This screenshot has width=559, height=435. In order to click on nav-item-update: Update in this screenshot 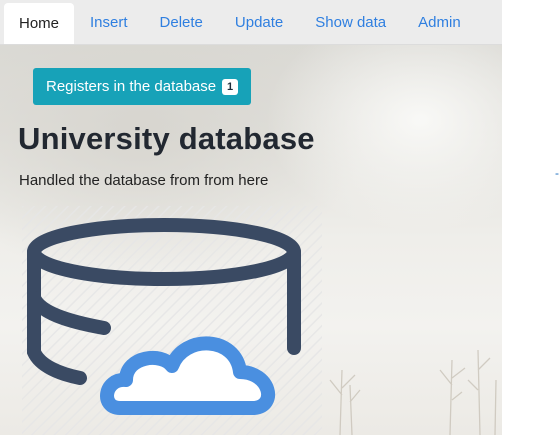, I will do `click(259, 22)`.